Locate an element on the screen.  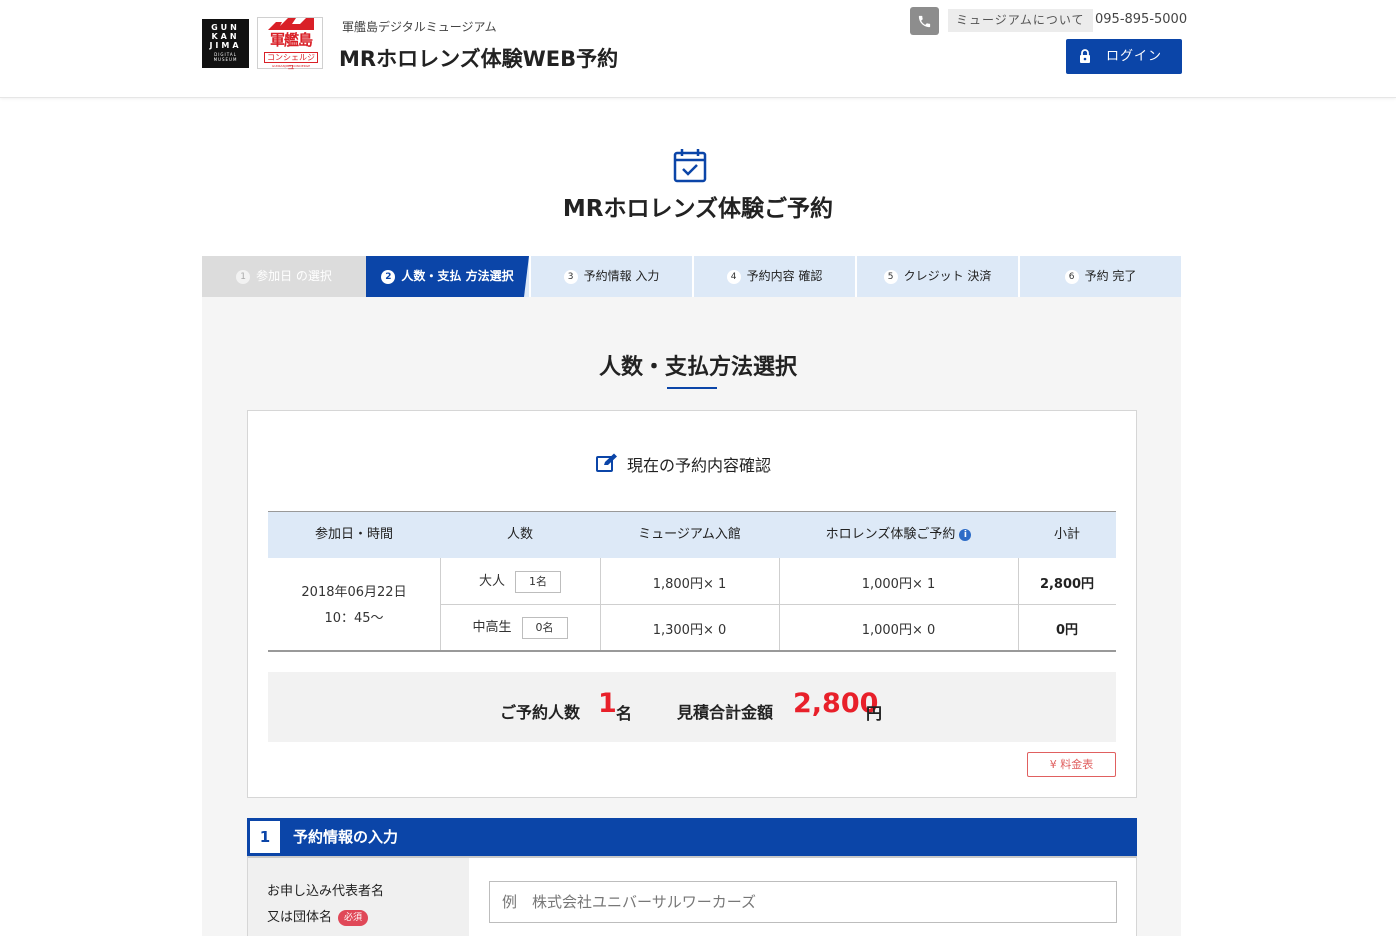
form-section-number: 1 is located at coordinates (265, 837).